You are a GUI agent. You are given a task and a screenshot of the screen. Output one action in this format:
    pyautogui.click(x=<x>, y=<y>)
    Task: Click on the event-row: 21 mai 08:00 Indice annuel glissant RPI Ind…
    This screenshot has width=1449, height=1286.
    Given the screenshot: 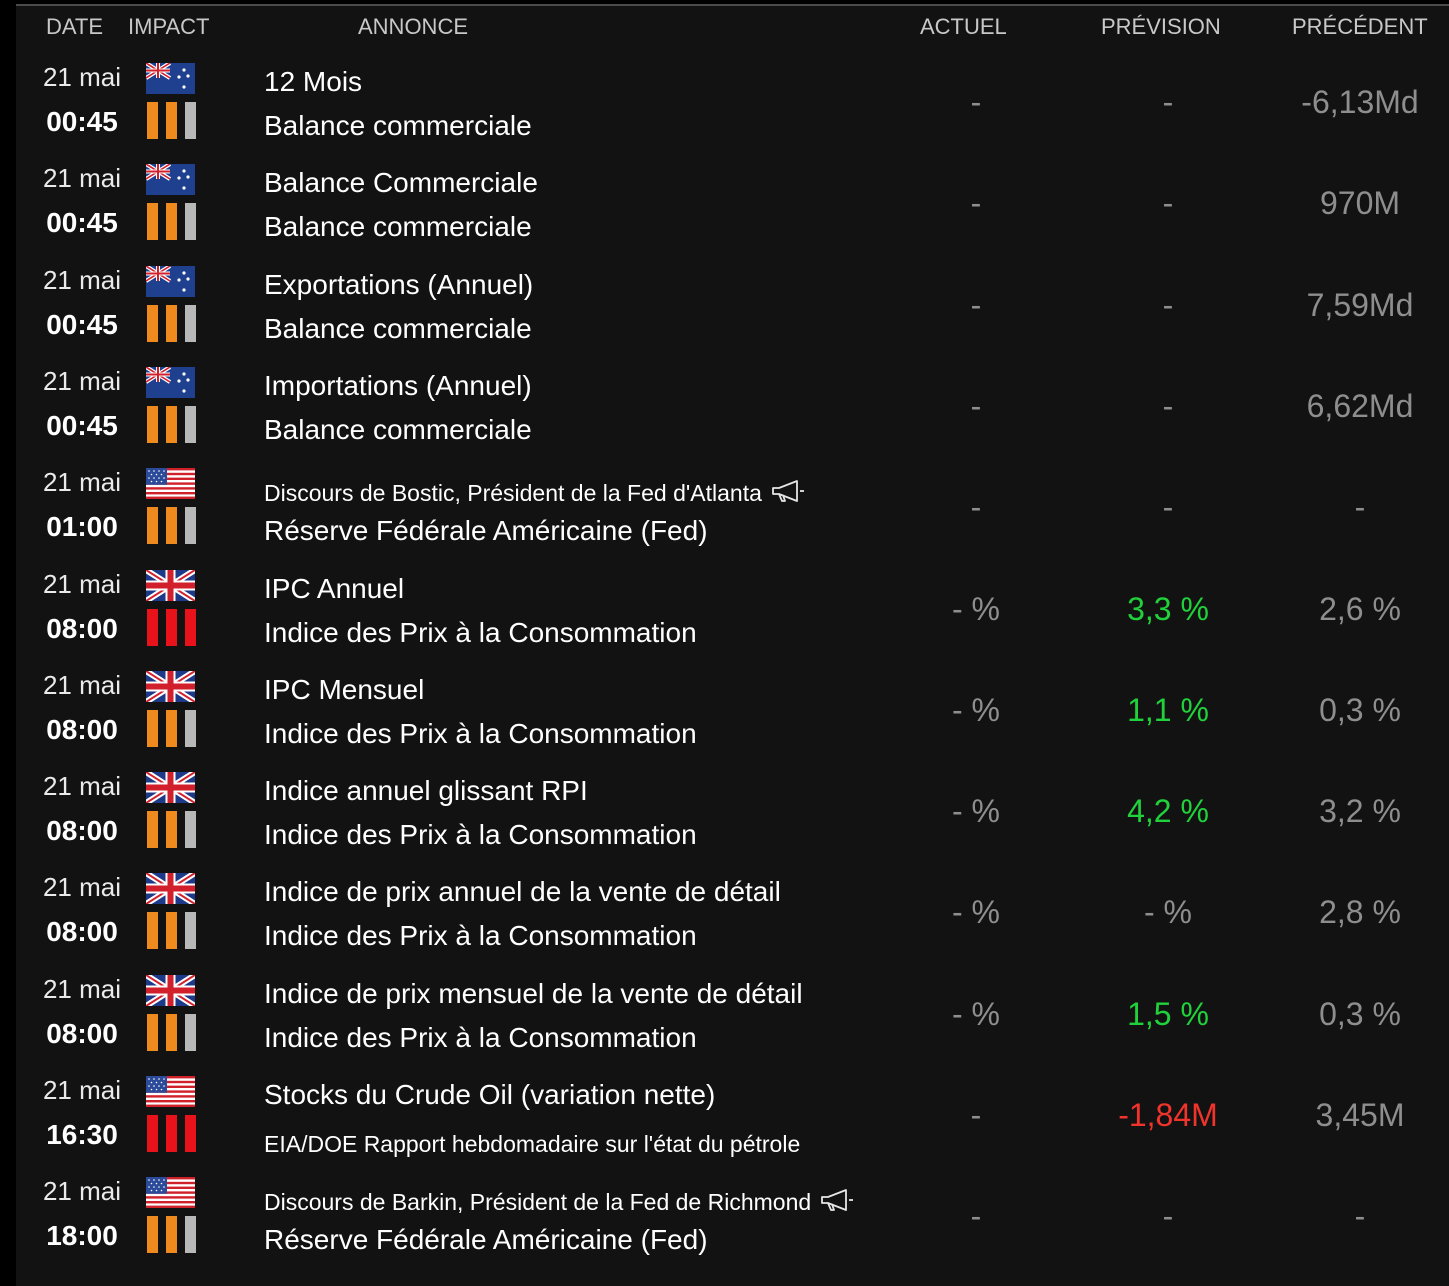 What is the action you would take?
    pyautogui.click(x=732, y=817)
    